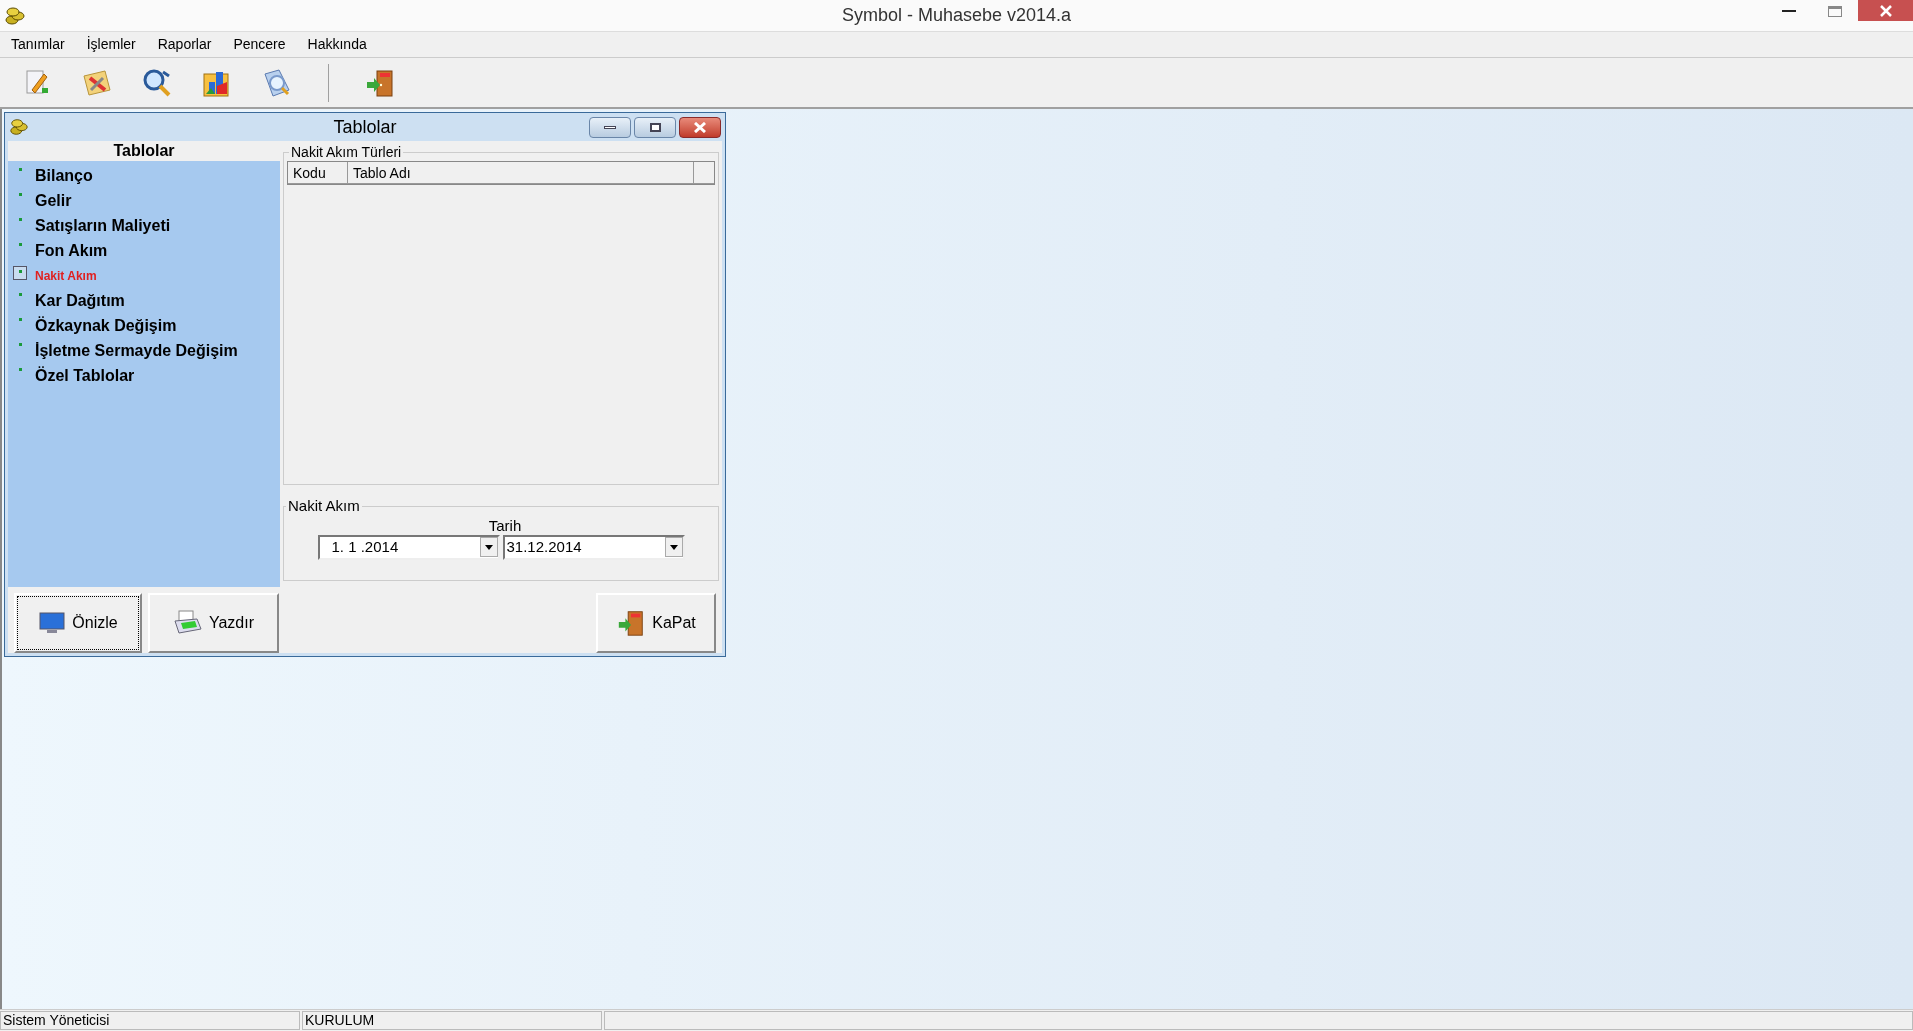 The image size is (1913, 1031). What do you see at coordinates (78, 623) in the screenshot?
I see `preview-button: Önizle` at bounding box center [78, 623].